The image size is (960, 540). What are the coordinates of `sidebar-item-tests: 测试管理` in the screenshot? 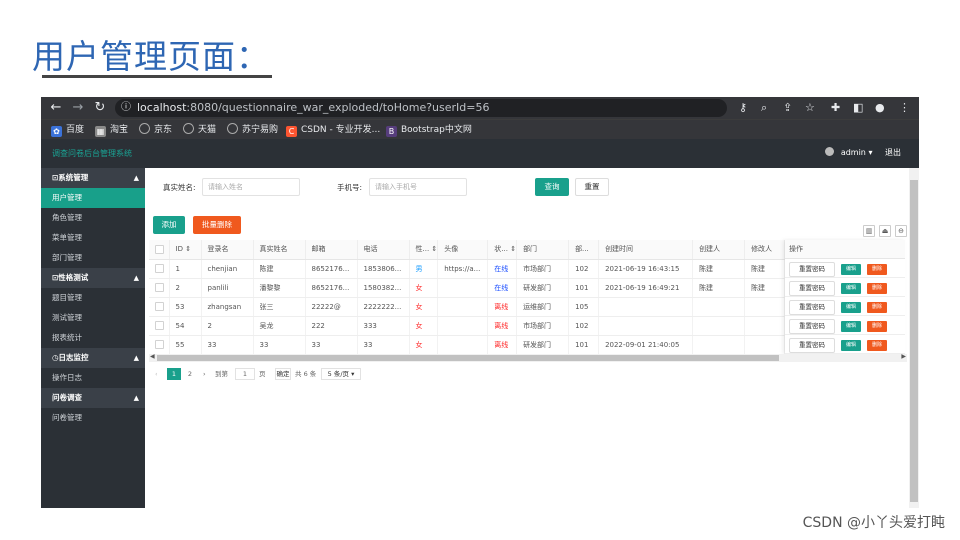 It's located at (93, 318).